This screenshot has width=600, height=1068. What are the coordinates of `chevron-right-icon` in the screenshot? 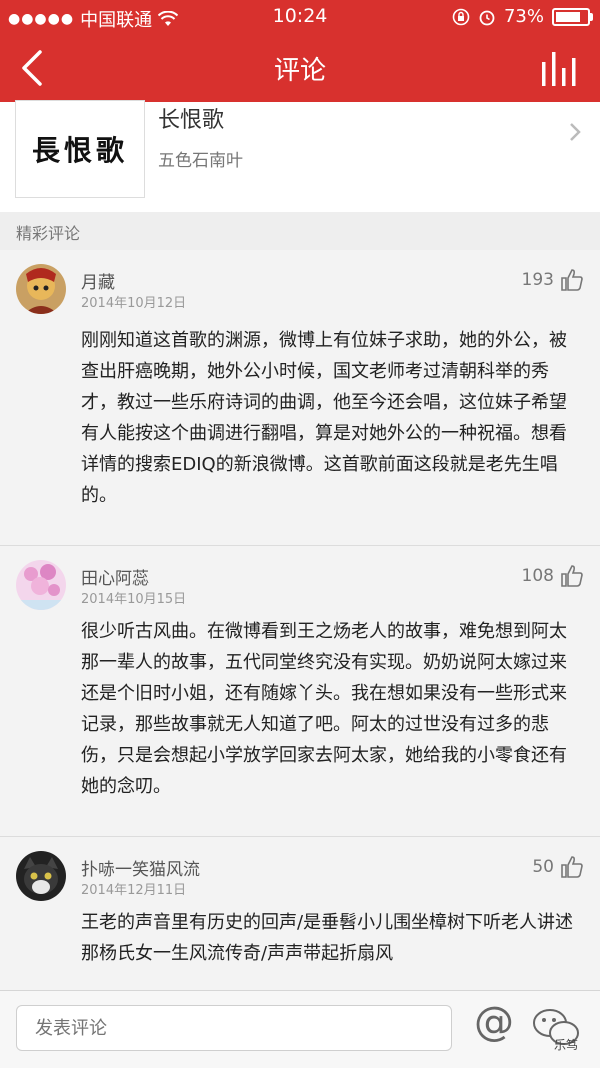 It's located at (575, 132).